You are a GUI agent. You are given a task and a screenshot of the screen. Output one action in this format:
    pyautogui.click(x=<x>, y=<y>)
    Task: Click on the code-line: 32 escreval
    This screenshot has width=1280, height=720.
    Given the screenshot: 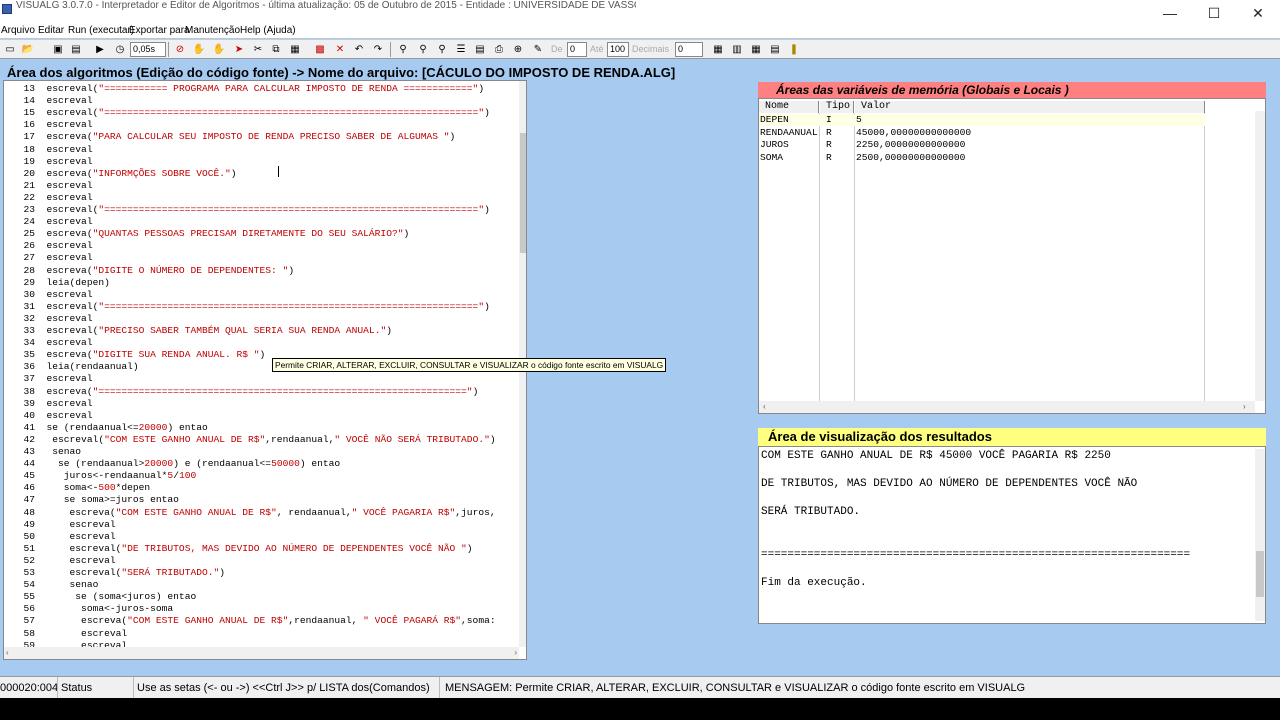 What is the action you would take?
    pyautogui.click(x=261, y=319)
    